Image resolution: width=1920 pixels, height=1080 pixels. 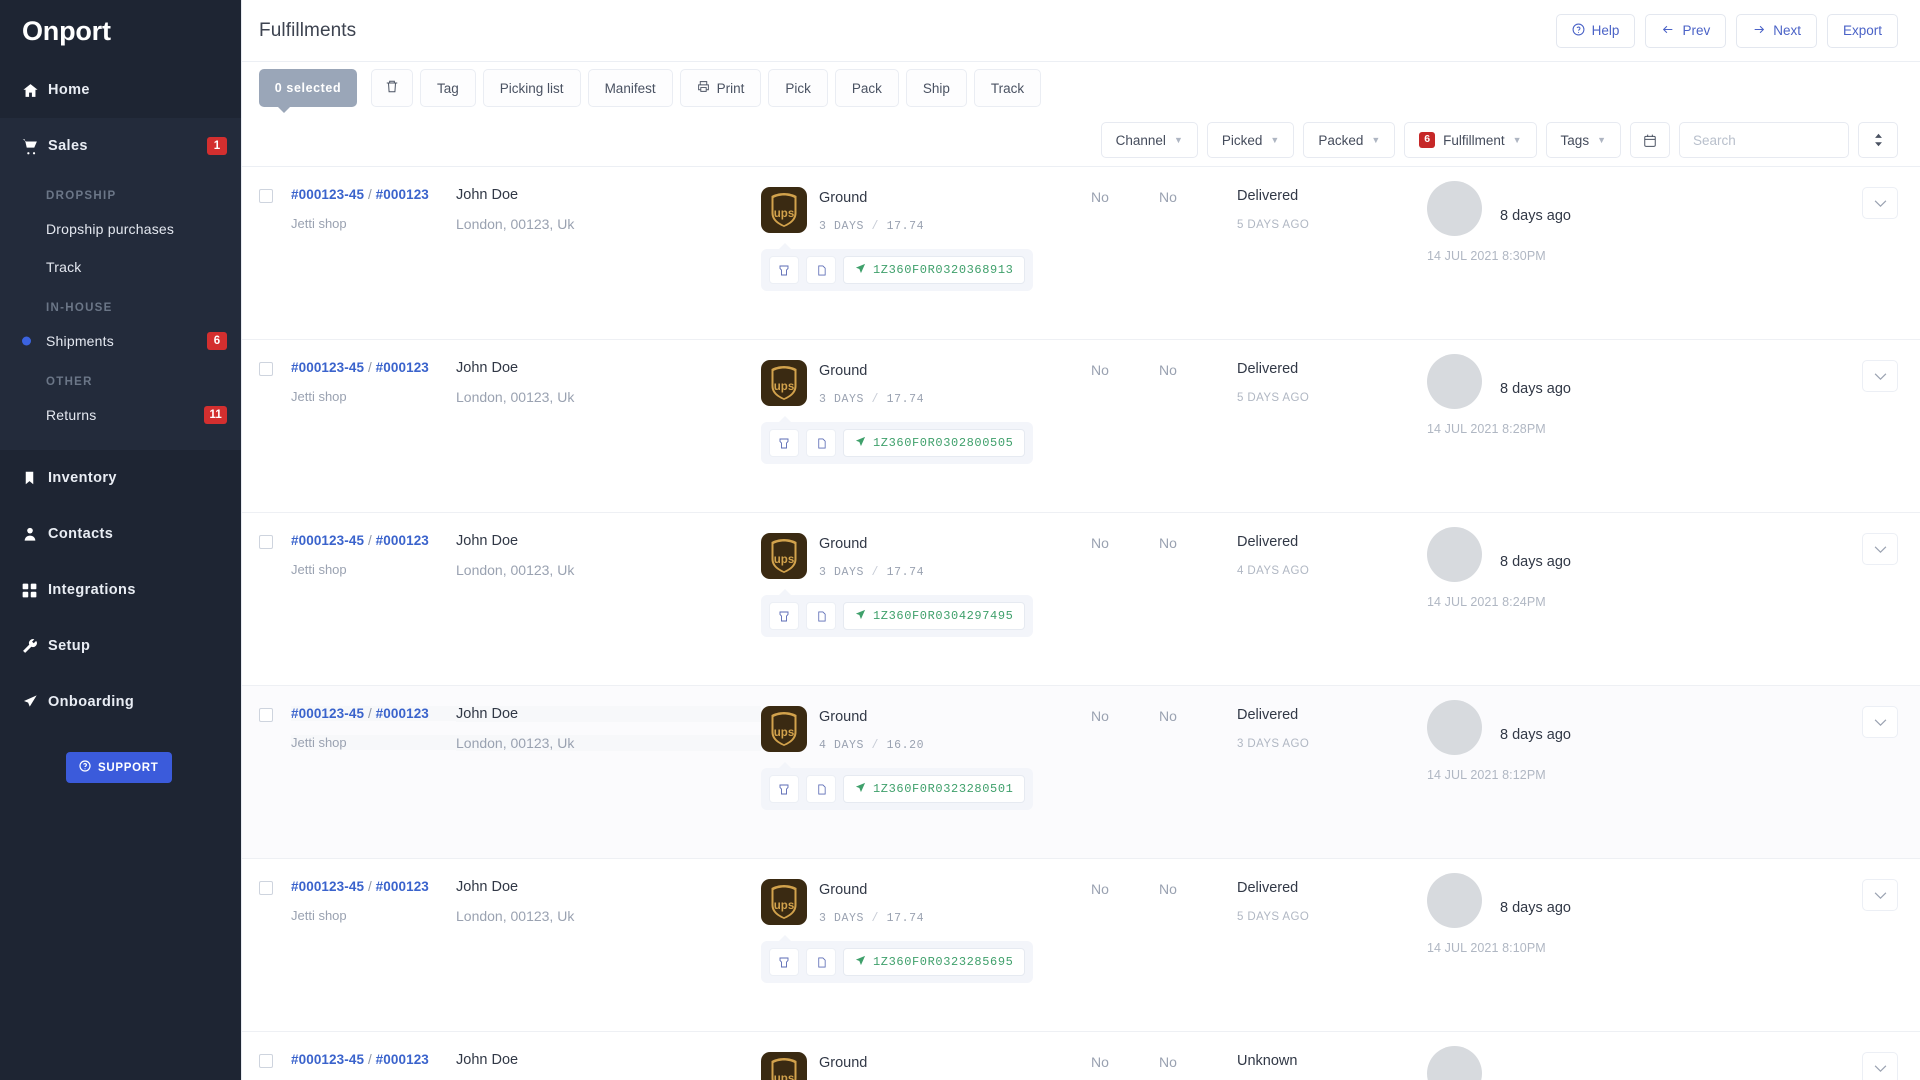 What do you see at coordinates (120, 267) in the screenshot?
I see `sidebar-item-track: Track` at bounding box center [120, 267].